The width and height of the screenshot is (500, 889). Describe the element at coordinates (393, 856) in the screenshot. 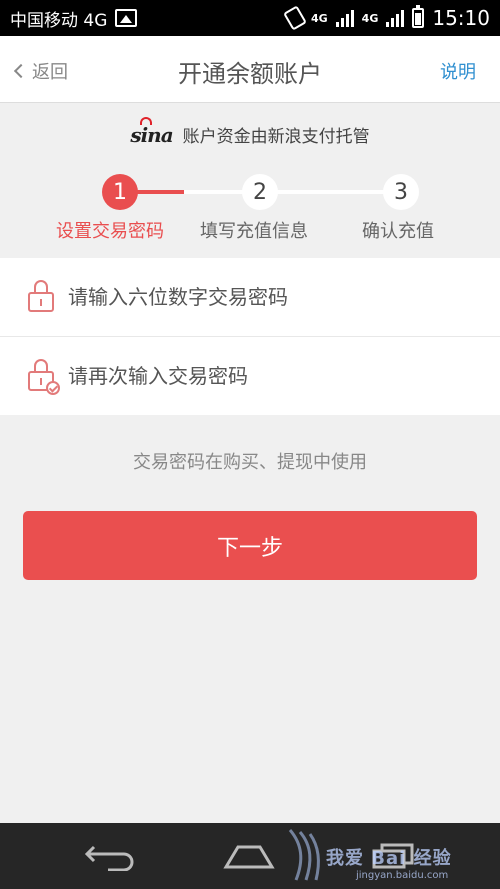

I see `system-recent-icon` at that location.